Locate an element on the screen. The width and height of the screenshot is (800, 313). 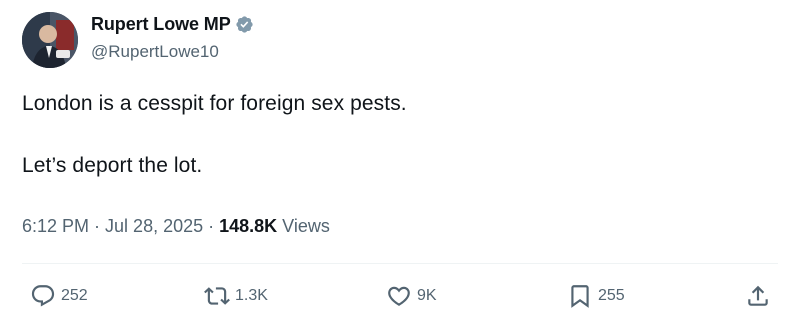
share-icon is located at coordinates (758, 295).